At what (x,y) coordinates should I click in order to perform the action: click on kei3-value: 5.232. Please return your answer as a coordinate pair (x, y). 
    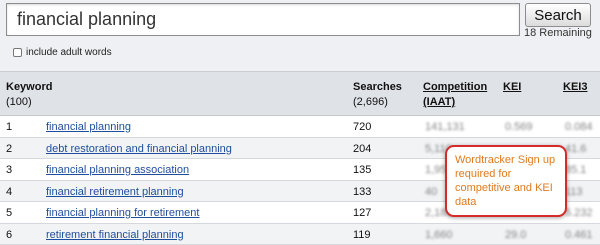
    Looking at the image, I should click on (579, 213).